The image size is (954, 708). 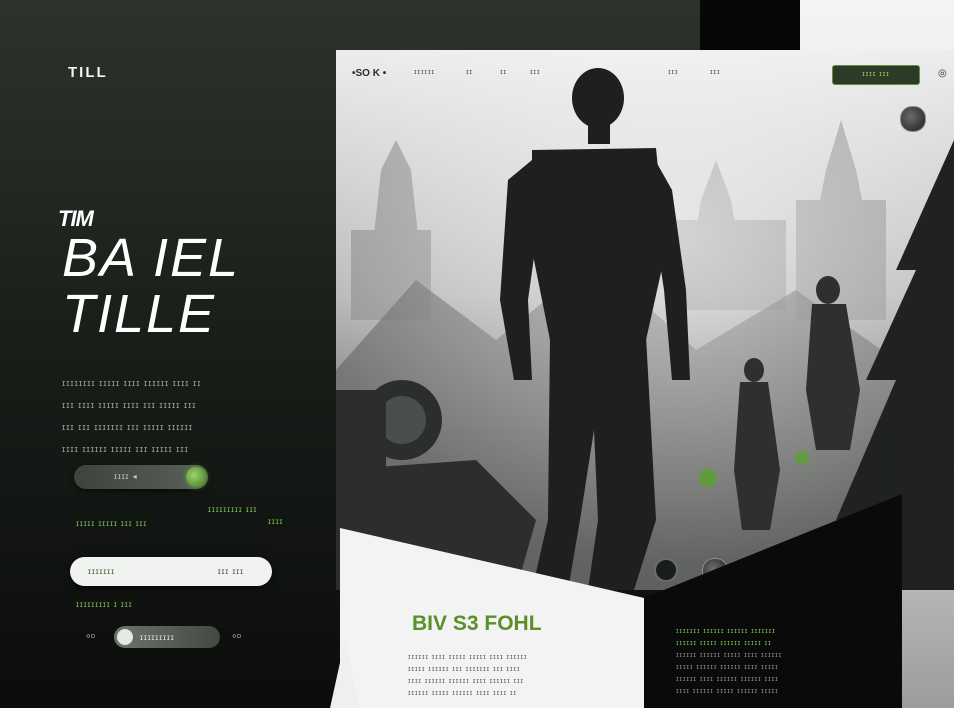 I want to click on primary-toggle-label: ɪɪɪɪ ◂, so click(x=126, y=476).